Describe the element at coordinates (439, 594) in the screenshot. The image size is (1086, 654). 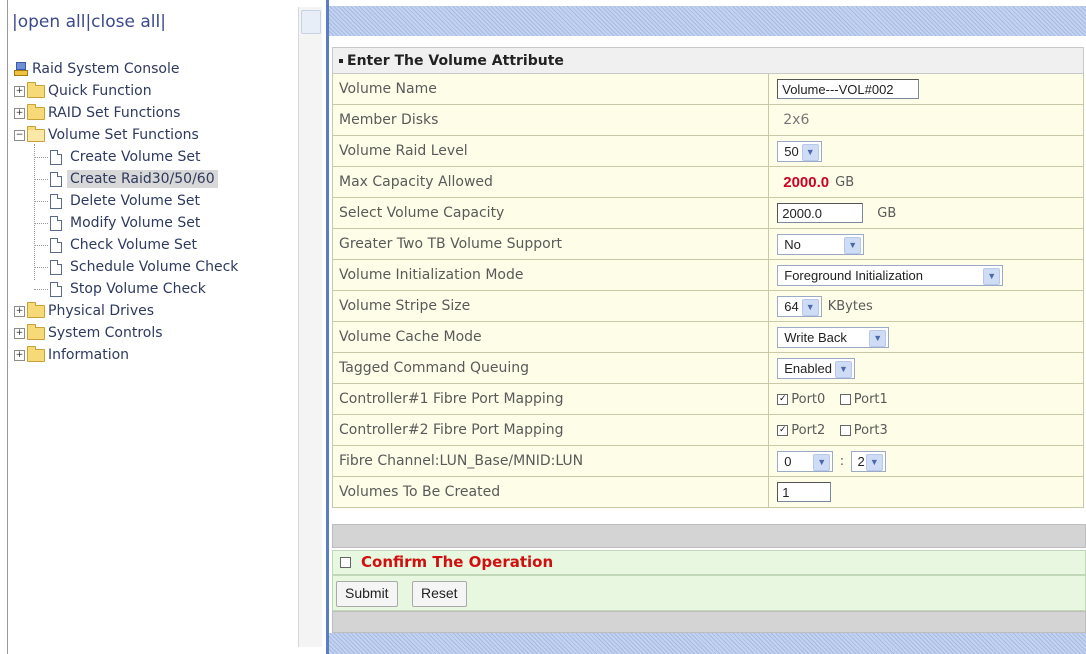
I see `reset-button: Reset` at that location.